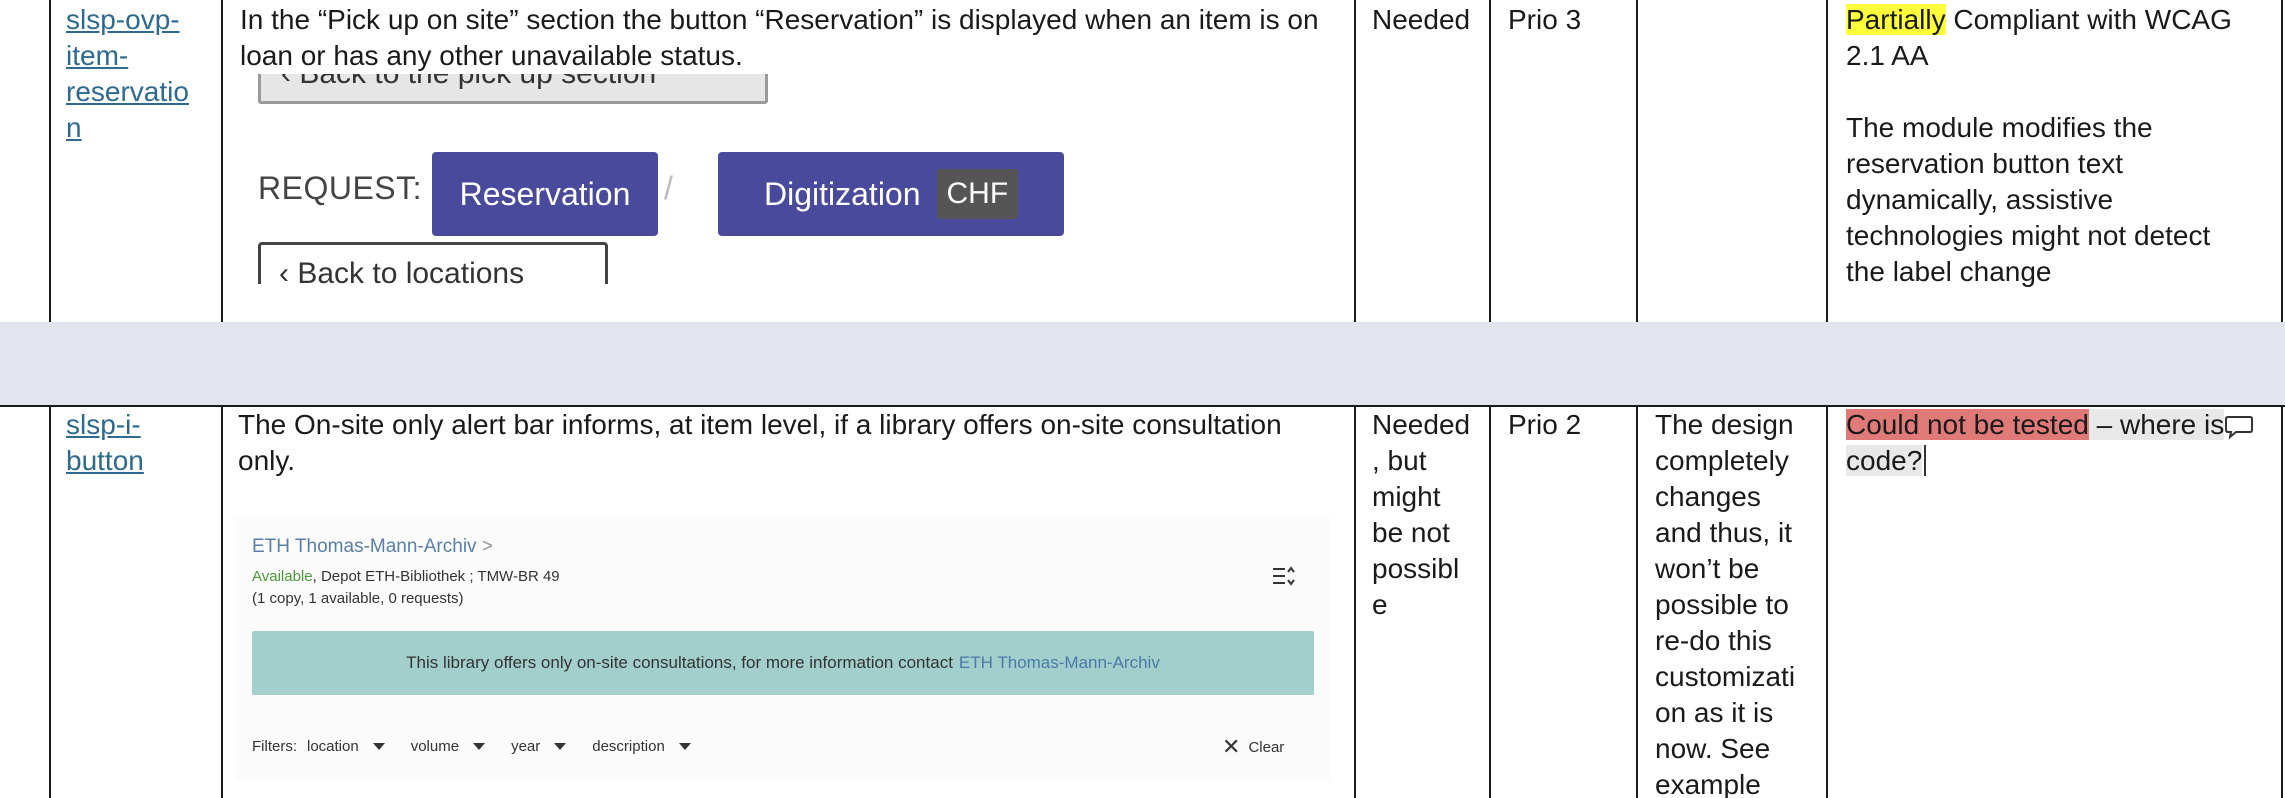 This screenshot has height=798, width=2285. I want to click on close-icon: ✕, so click(1231, 746).